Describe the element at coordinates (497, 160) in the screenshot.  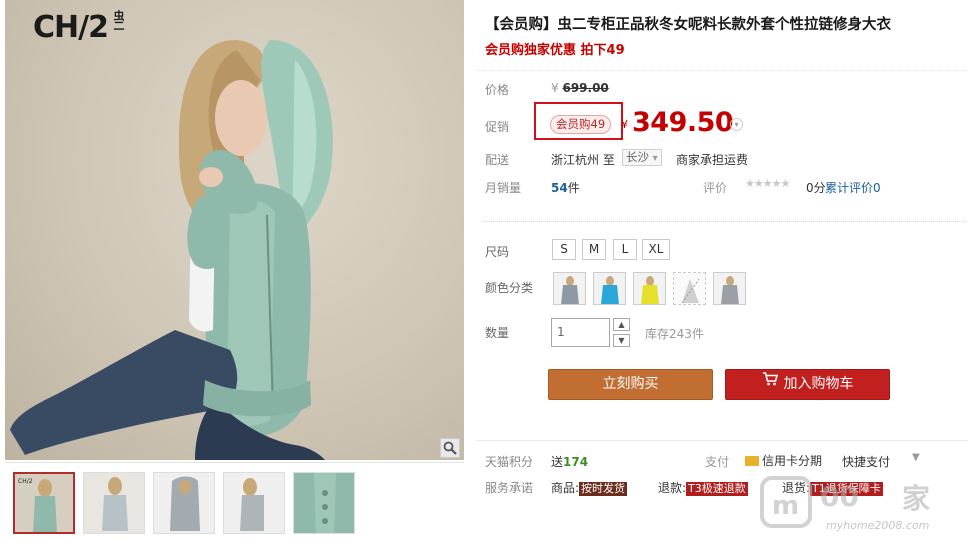
I see `shipping-label: 配送` at that location.